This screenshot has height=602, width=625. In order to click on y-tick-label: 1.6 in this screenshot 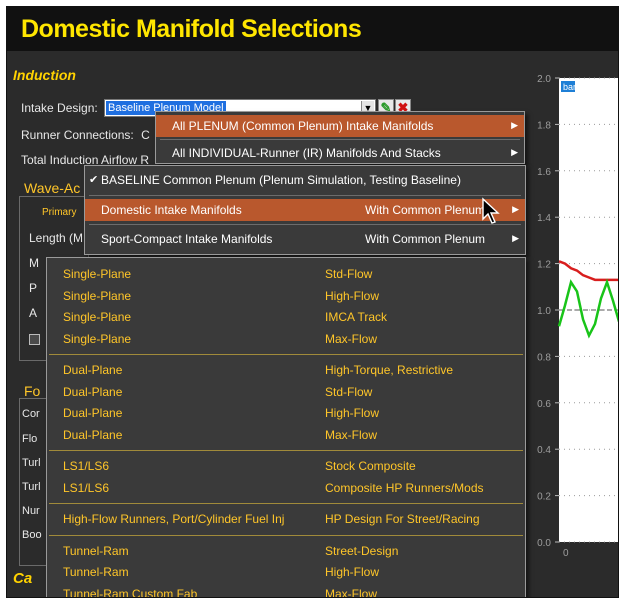, I will do `click(544, 172)`.